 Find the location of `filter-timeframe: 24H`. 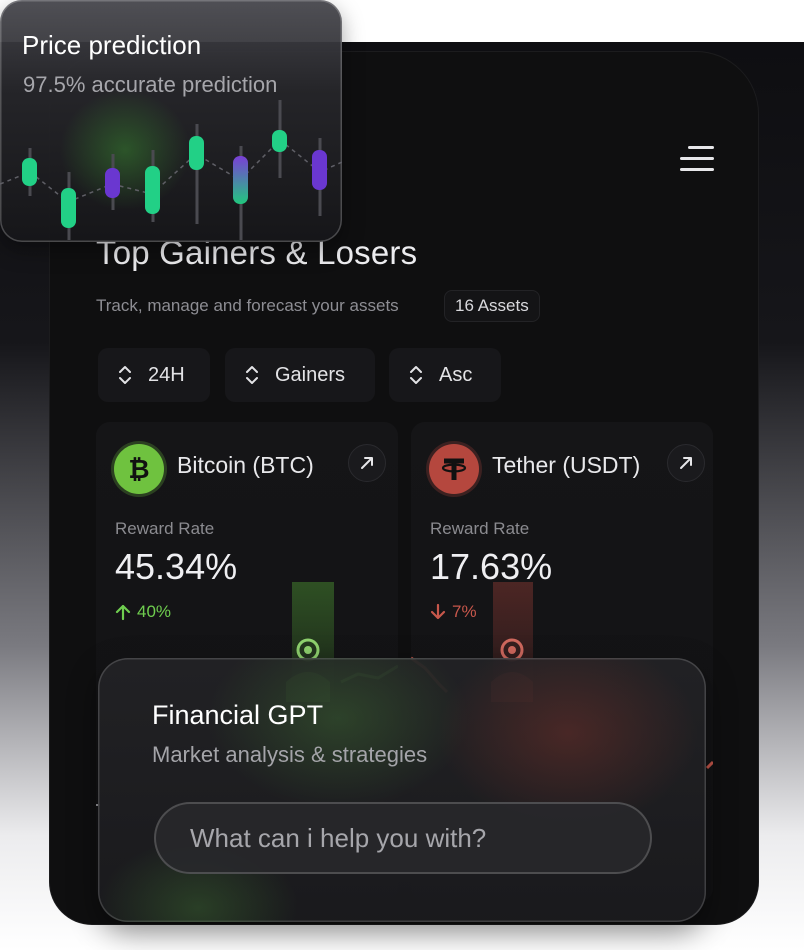

filter-timeframe: 24H is located at coordinates (154, 375).